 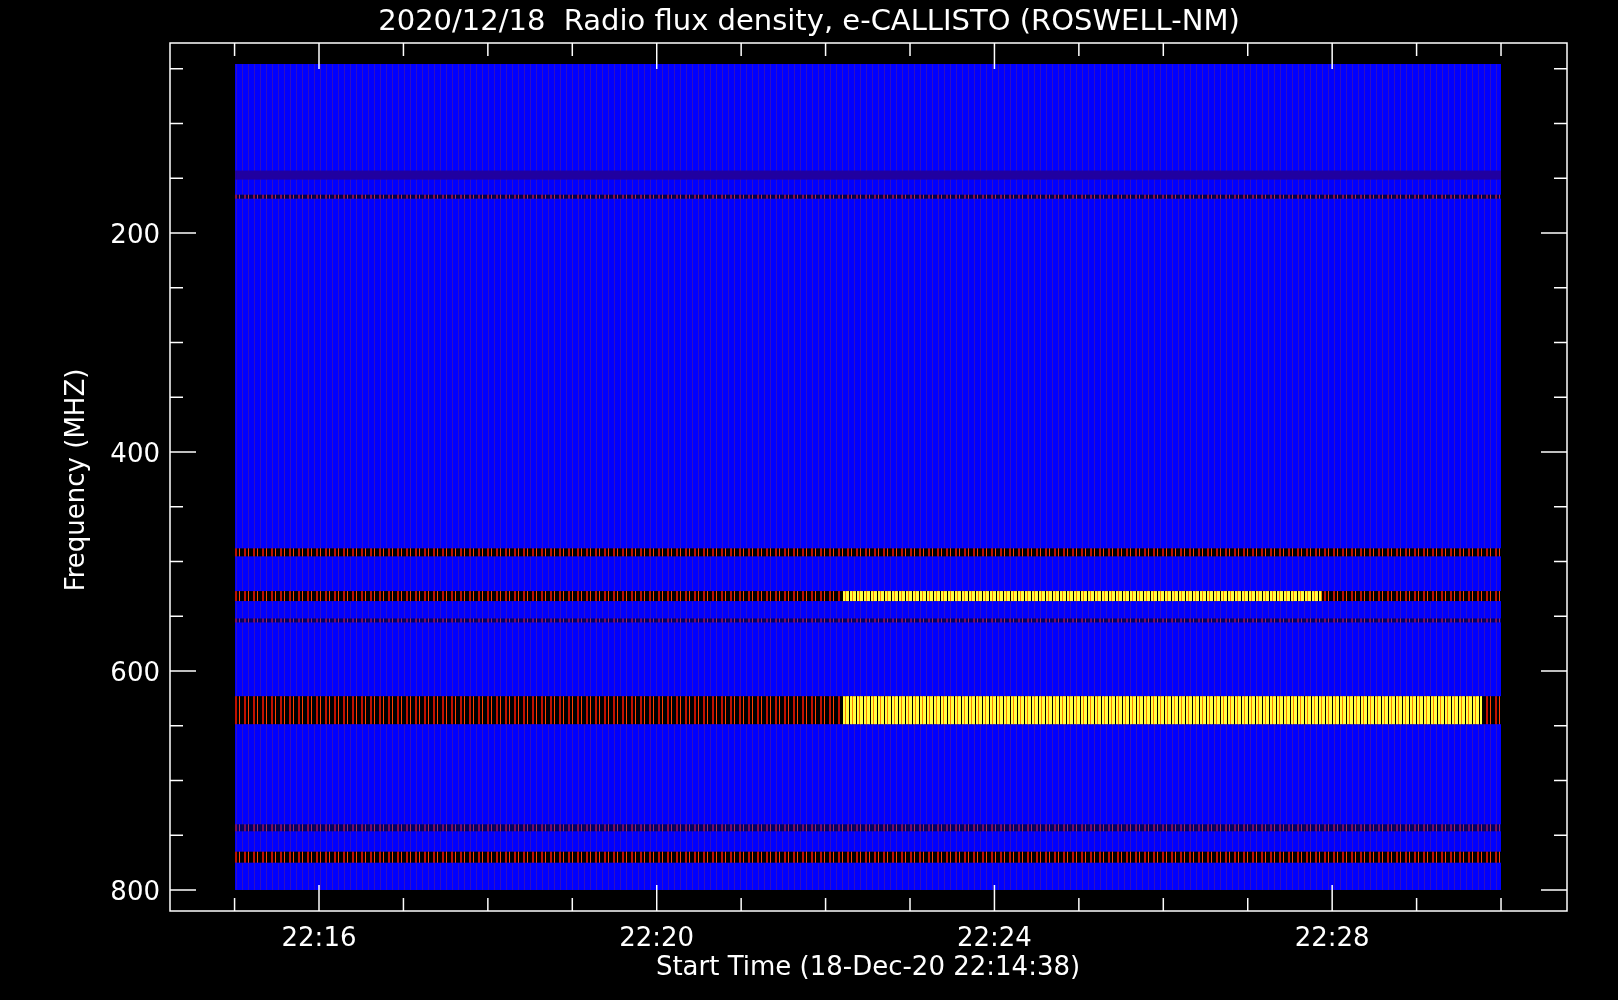 I want to click on x-tick-label: 22:28, so click(x=1332, y=937).